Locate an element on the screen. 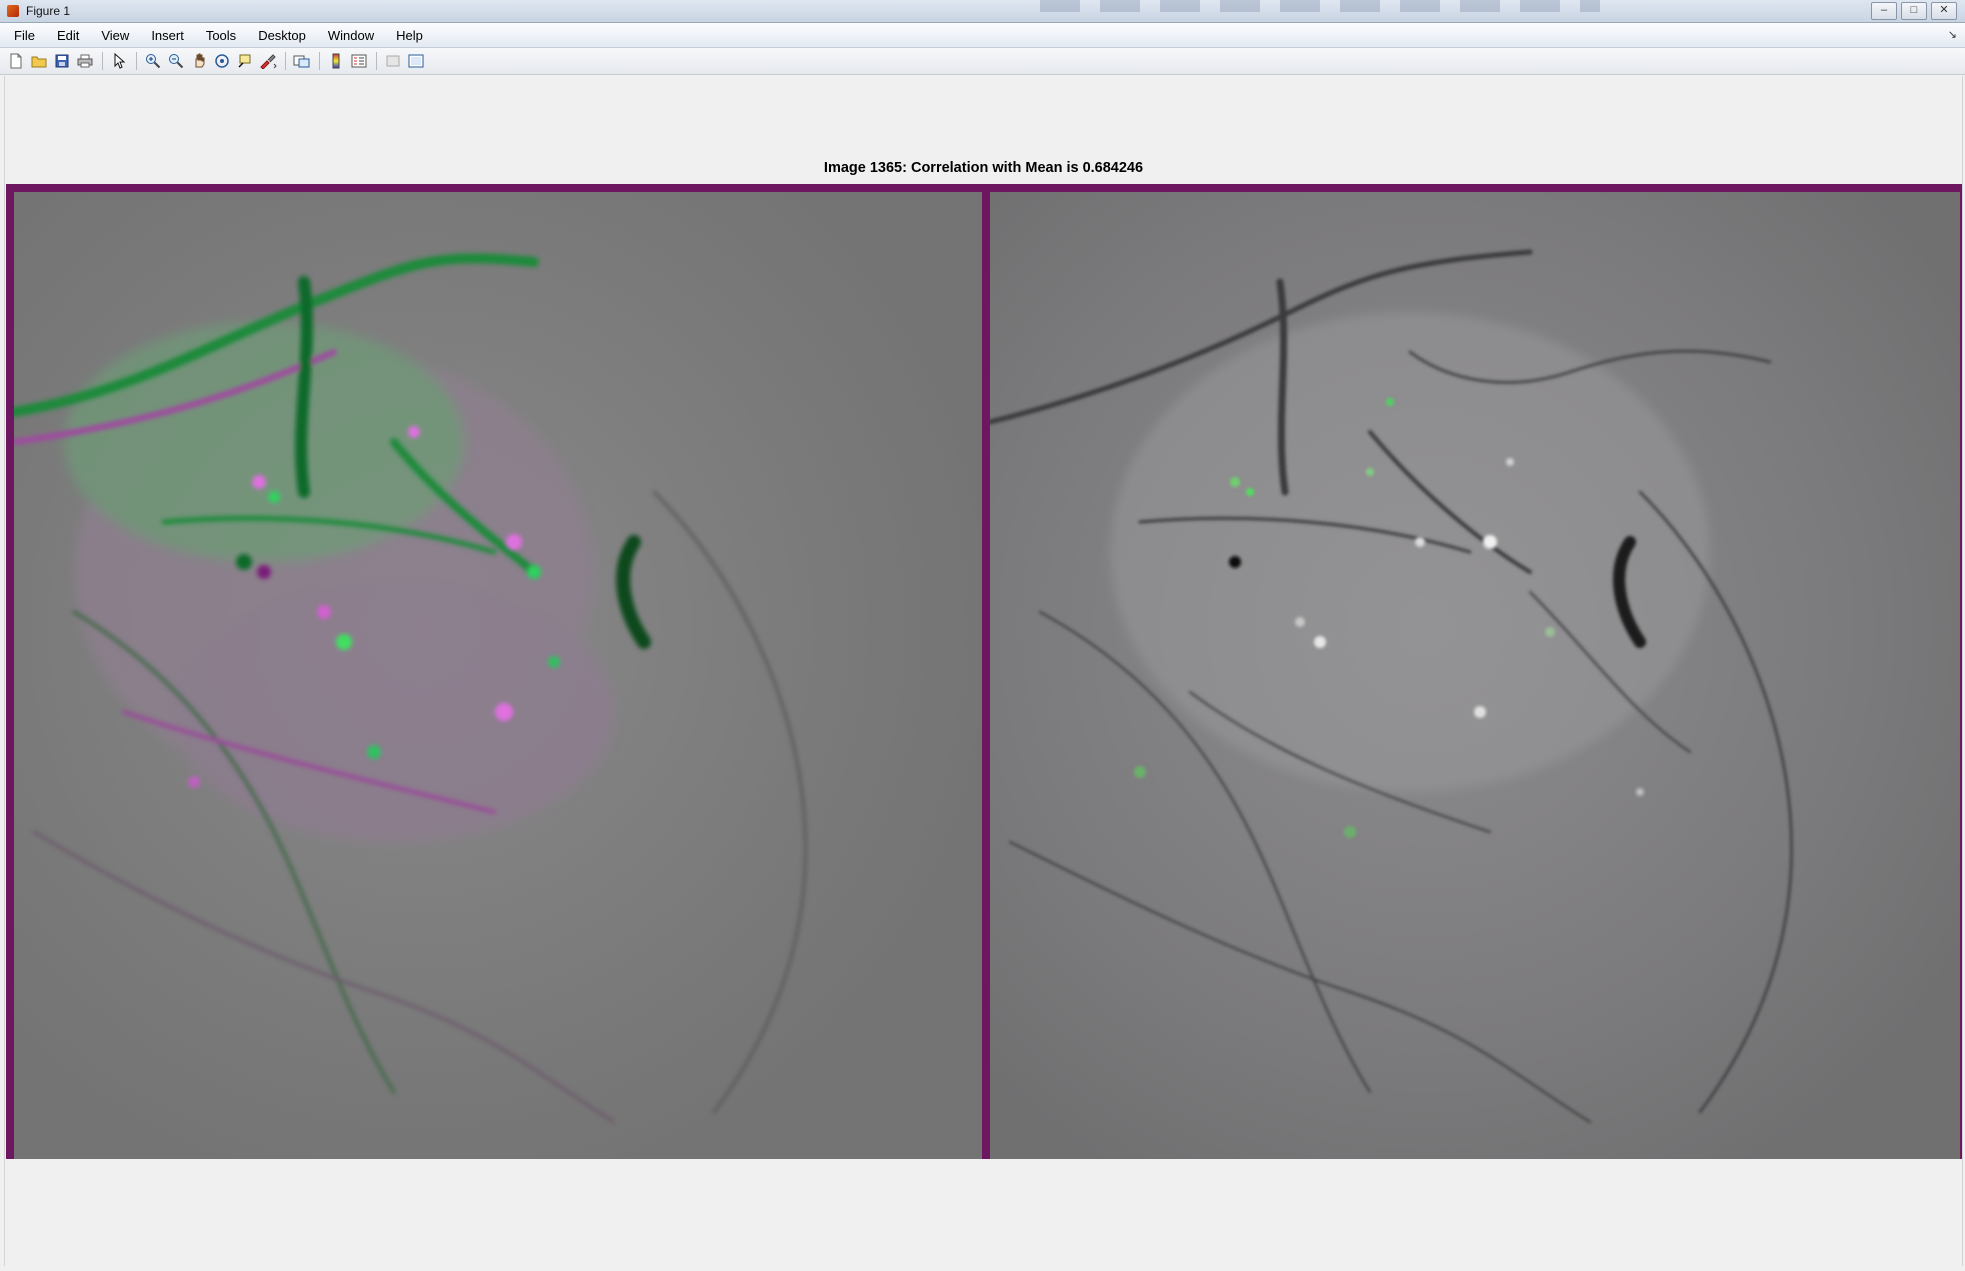 This screenshot has width=1965, height=1271. menu-help: Help is located at coordinates (408, 35).